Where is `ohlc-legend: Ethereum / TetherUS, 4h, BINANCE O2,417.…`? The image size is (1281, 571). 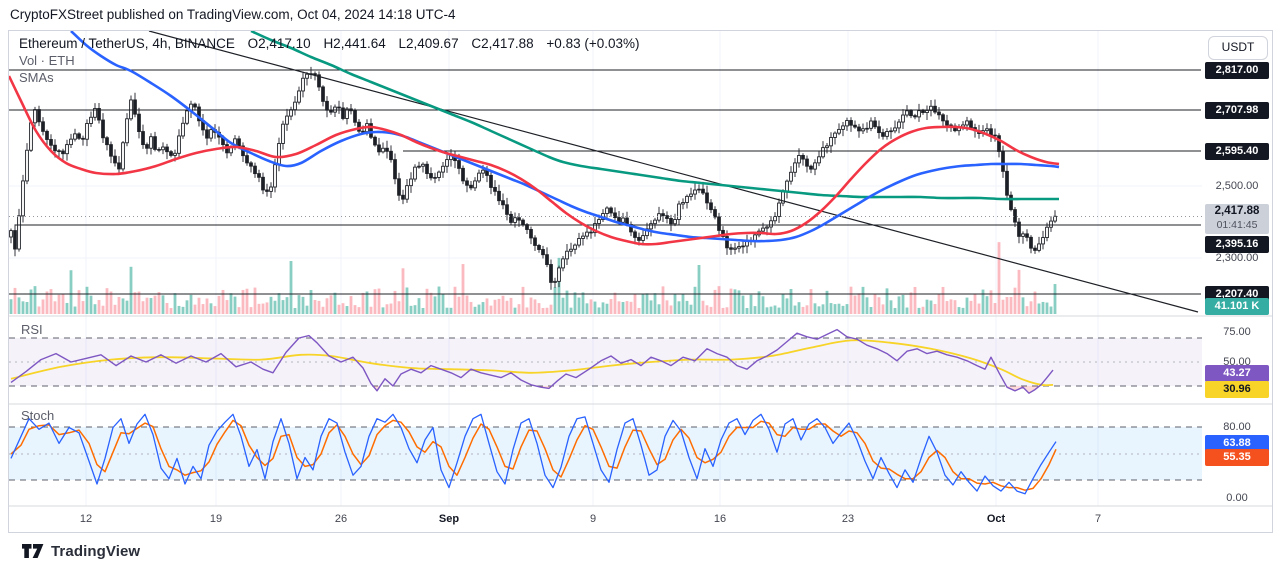
ohlc-legend: Ethereum / TetherUS, 4h, BINANCE O2,417.… is located at coordinates (334, 43).